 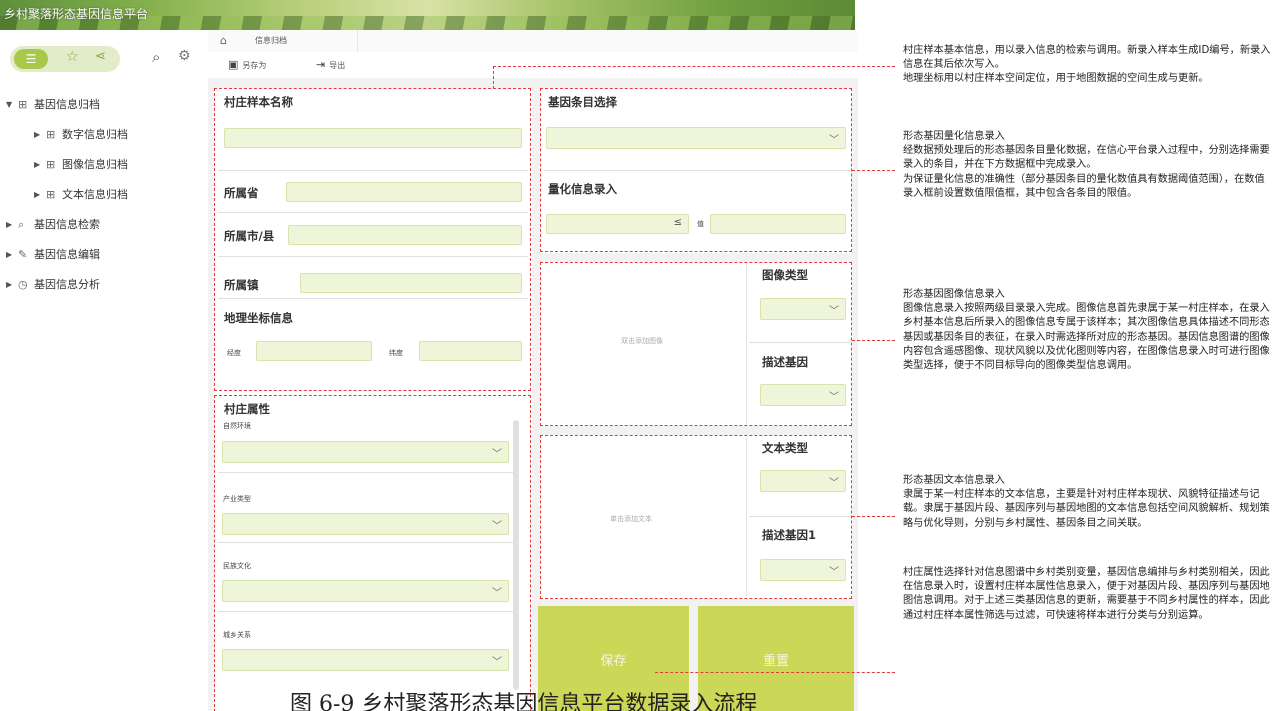 What do you see at coordinates (582, 189) in the screenshot?
I see `quant-input-label: 量化信息录入` at bounding box center [582, 189].